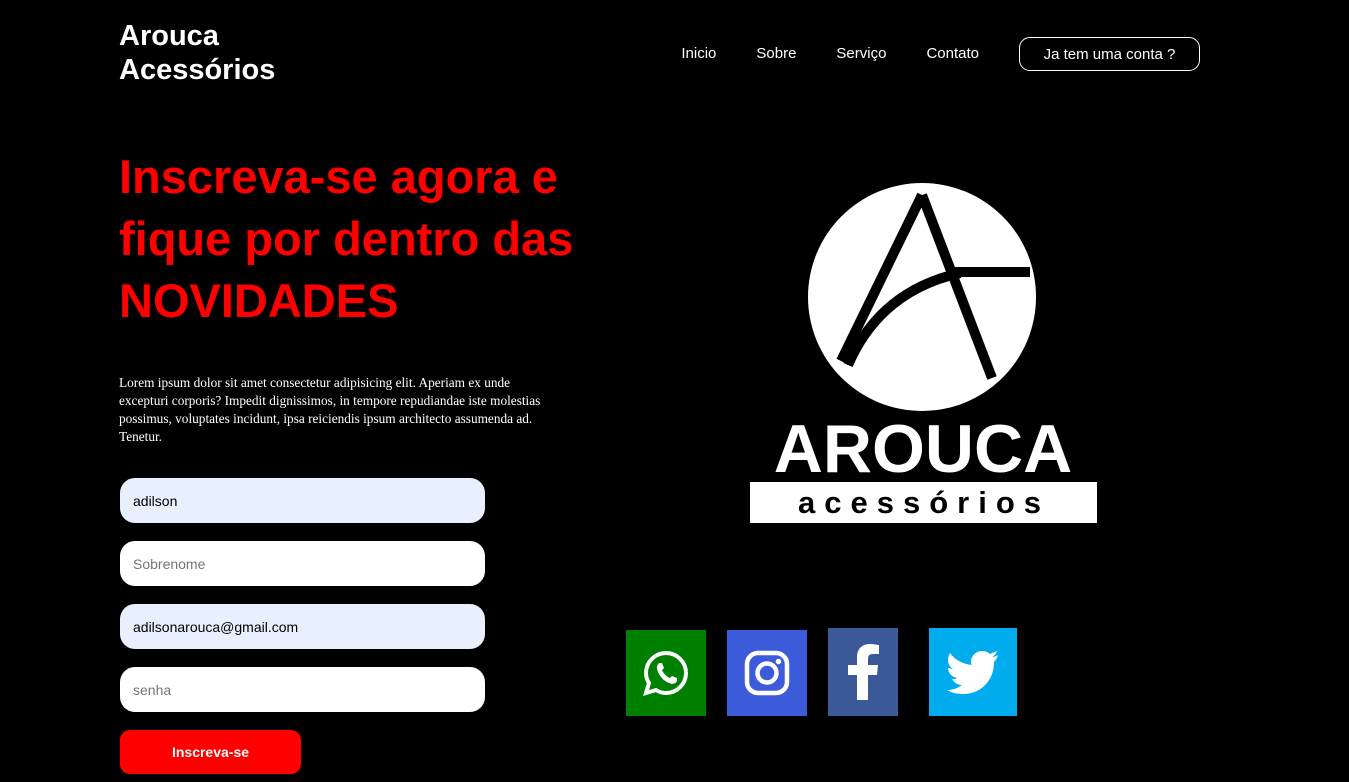 This screenshot has height=782, width=1349. I want to click on instagram-link, so click(767, 673).